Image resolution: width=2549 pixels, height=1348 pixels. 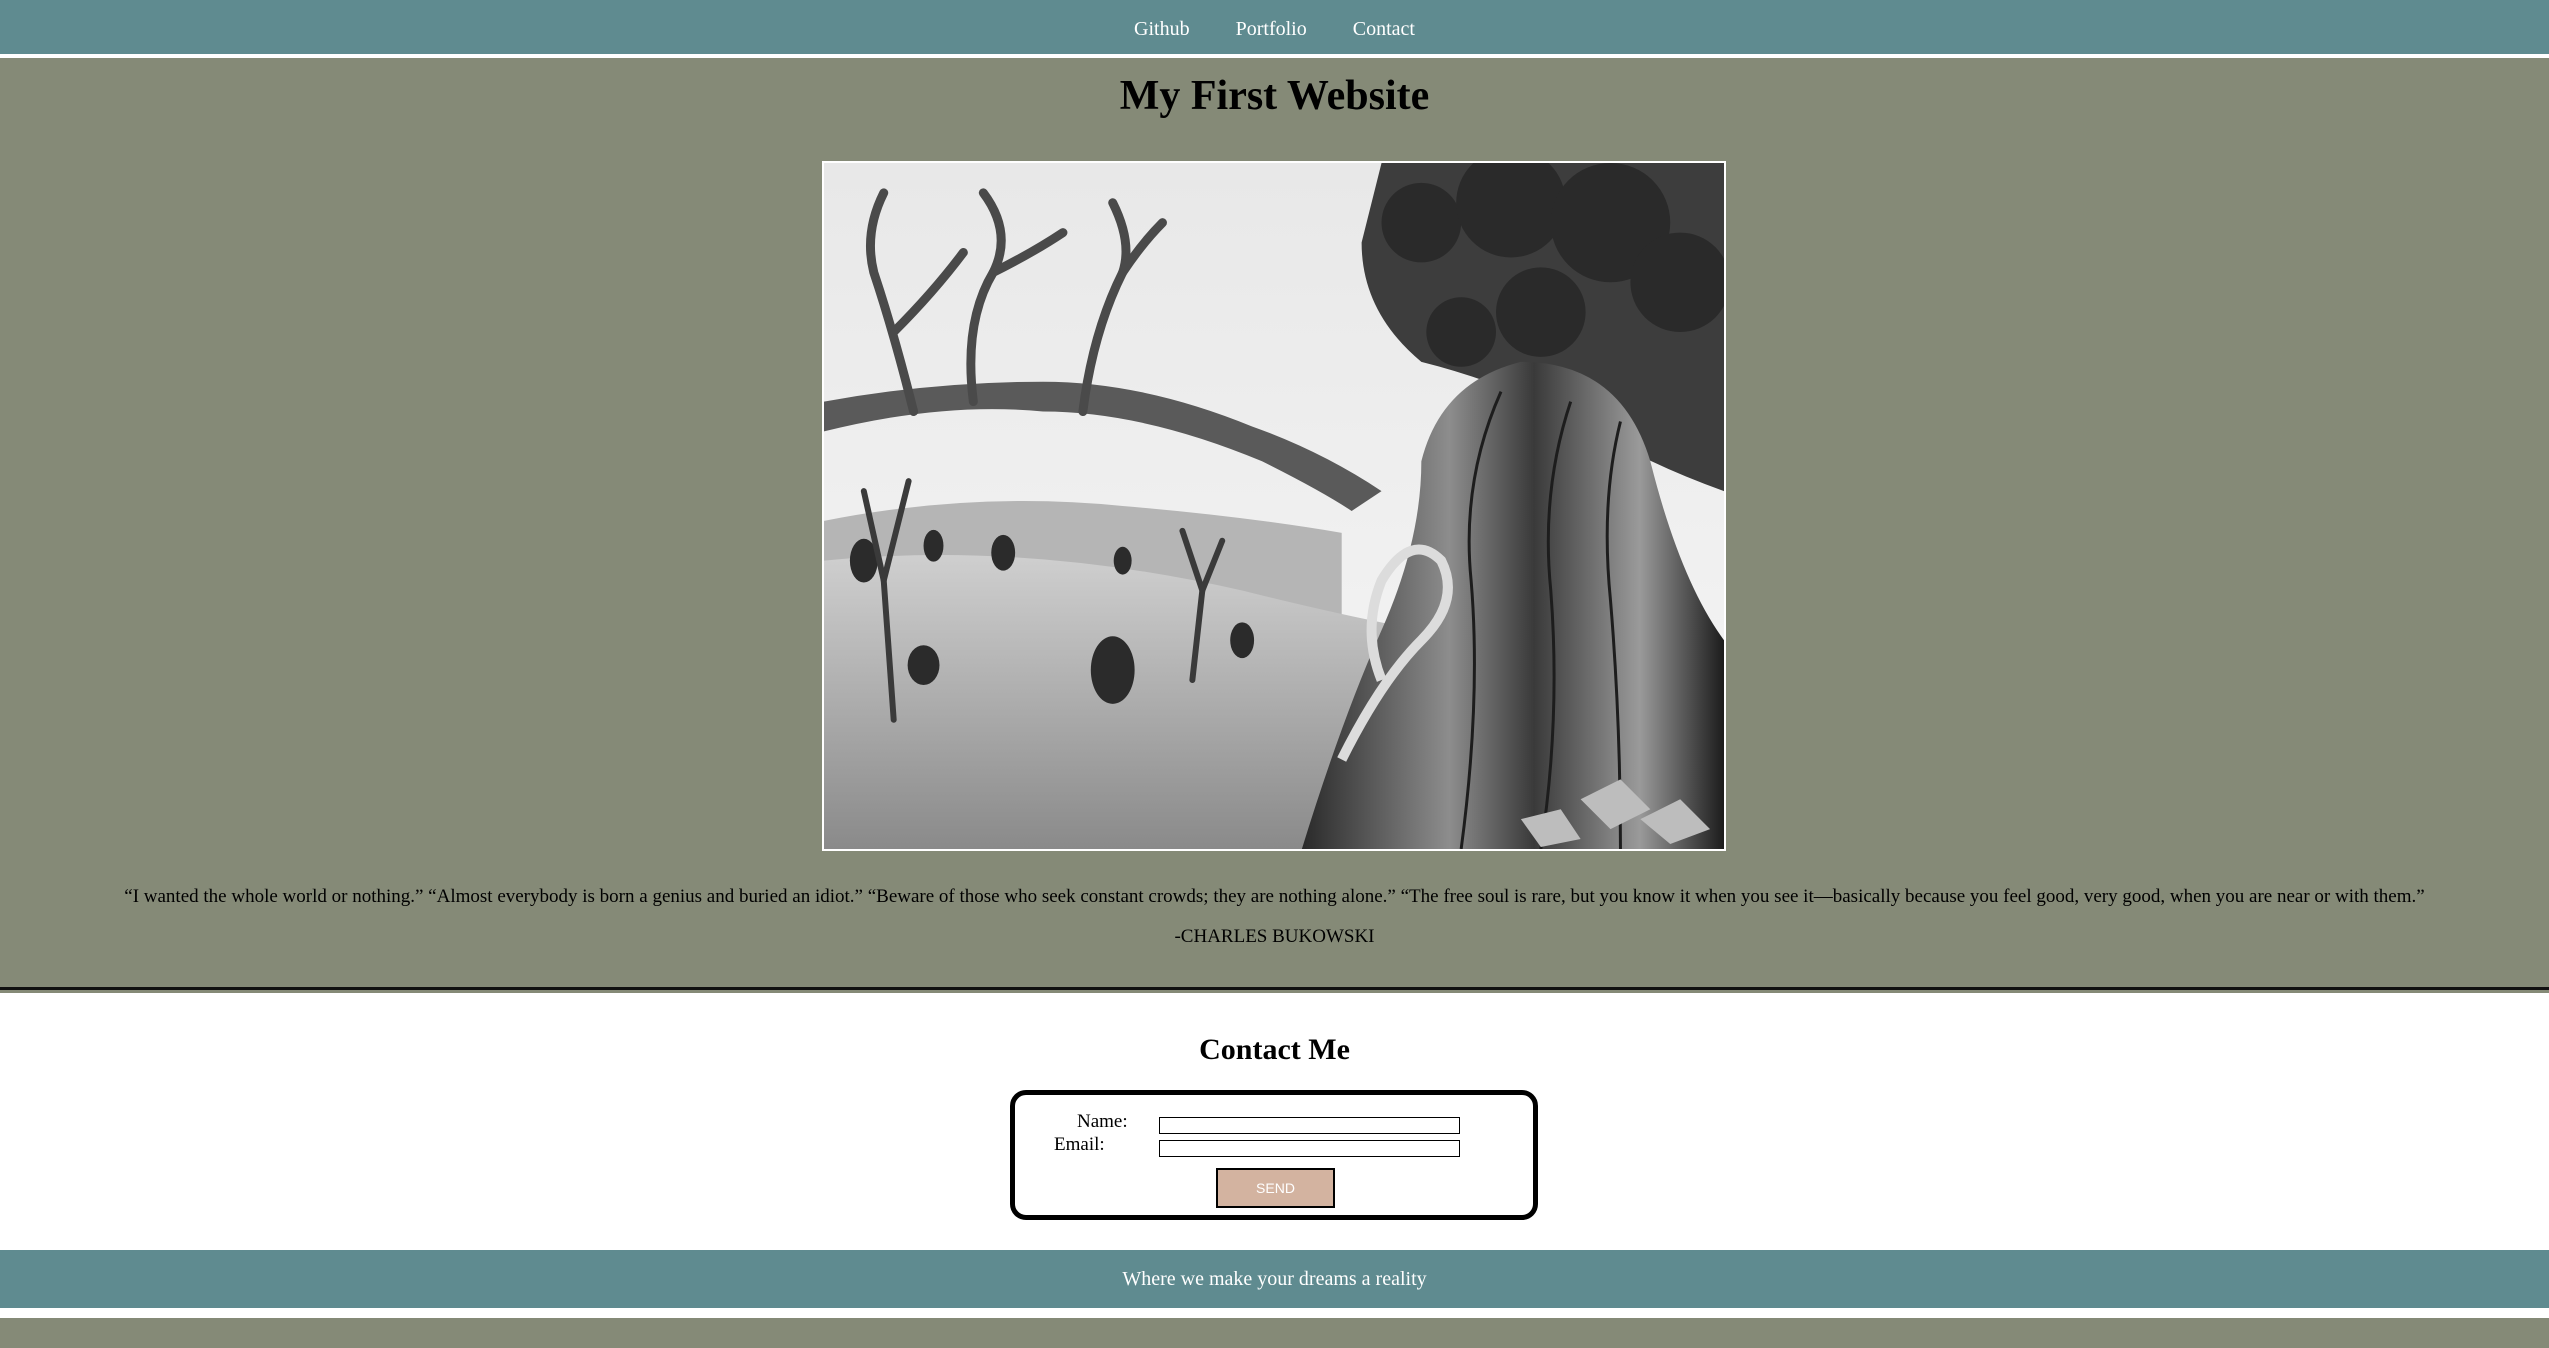 I want to click on email-field, so click(x=1309, y=1148).